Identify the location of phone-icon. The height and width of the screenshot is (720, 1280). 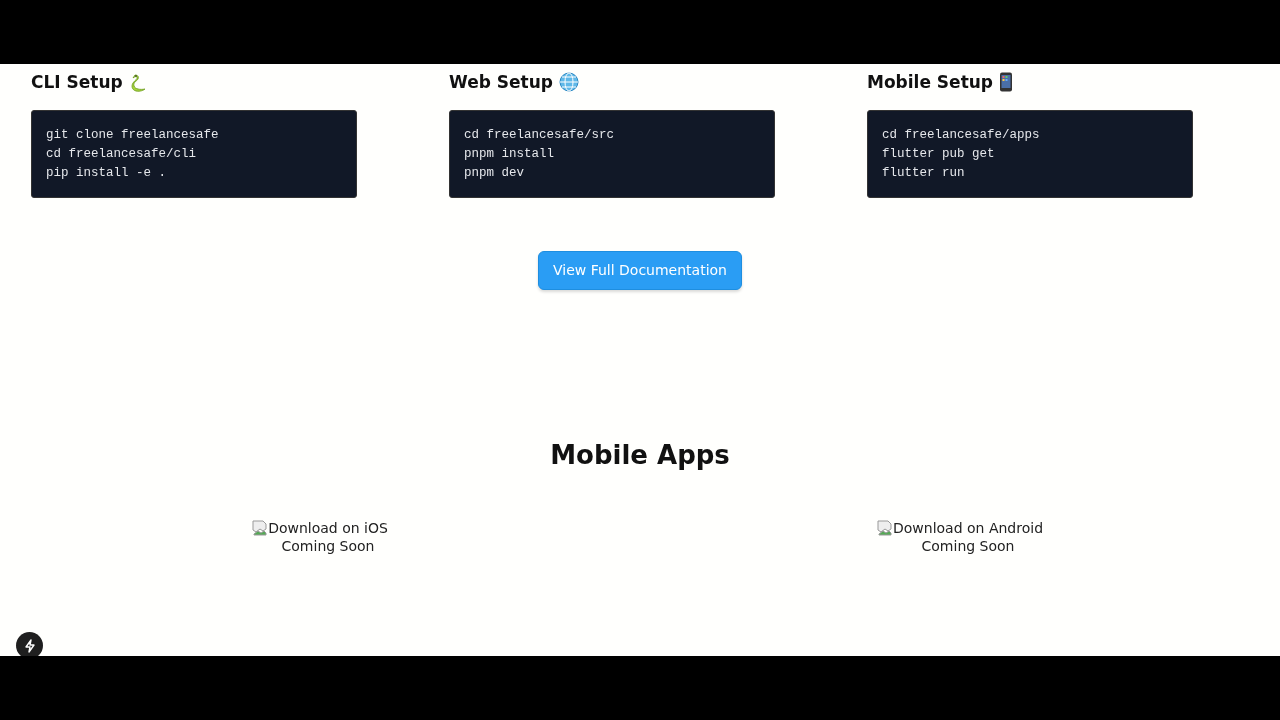
(1006, 82).